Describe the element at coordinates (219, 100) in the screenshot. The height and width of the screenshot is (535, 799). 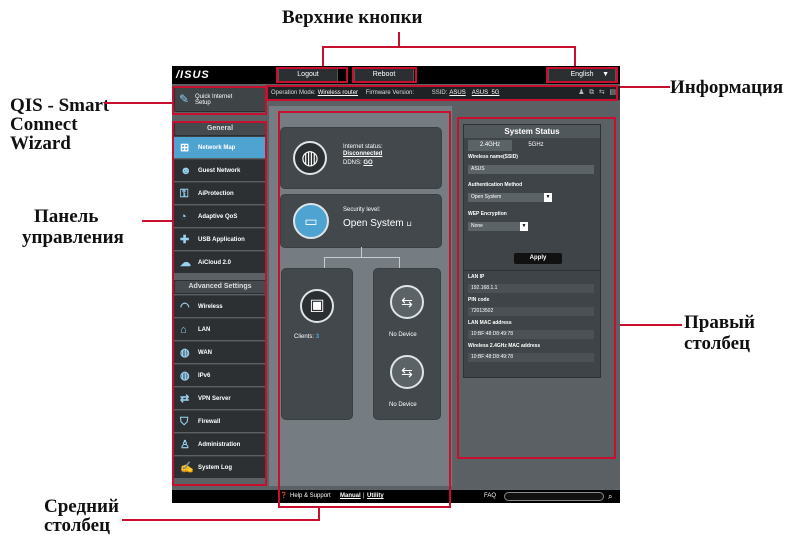
I see `qis-highlight-frame` at that location.